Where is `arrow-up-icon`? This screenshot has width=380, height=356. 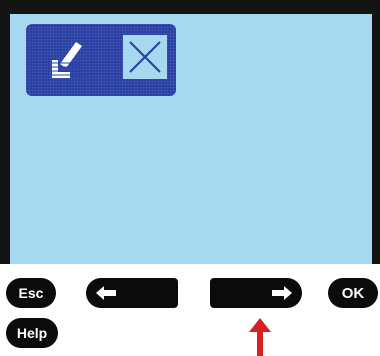
arrow-up-icon is located at coordinates (260, 337).